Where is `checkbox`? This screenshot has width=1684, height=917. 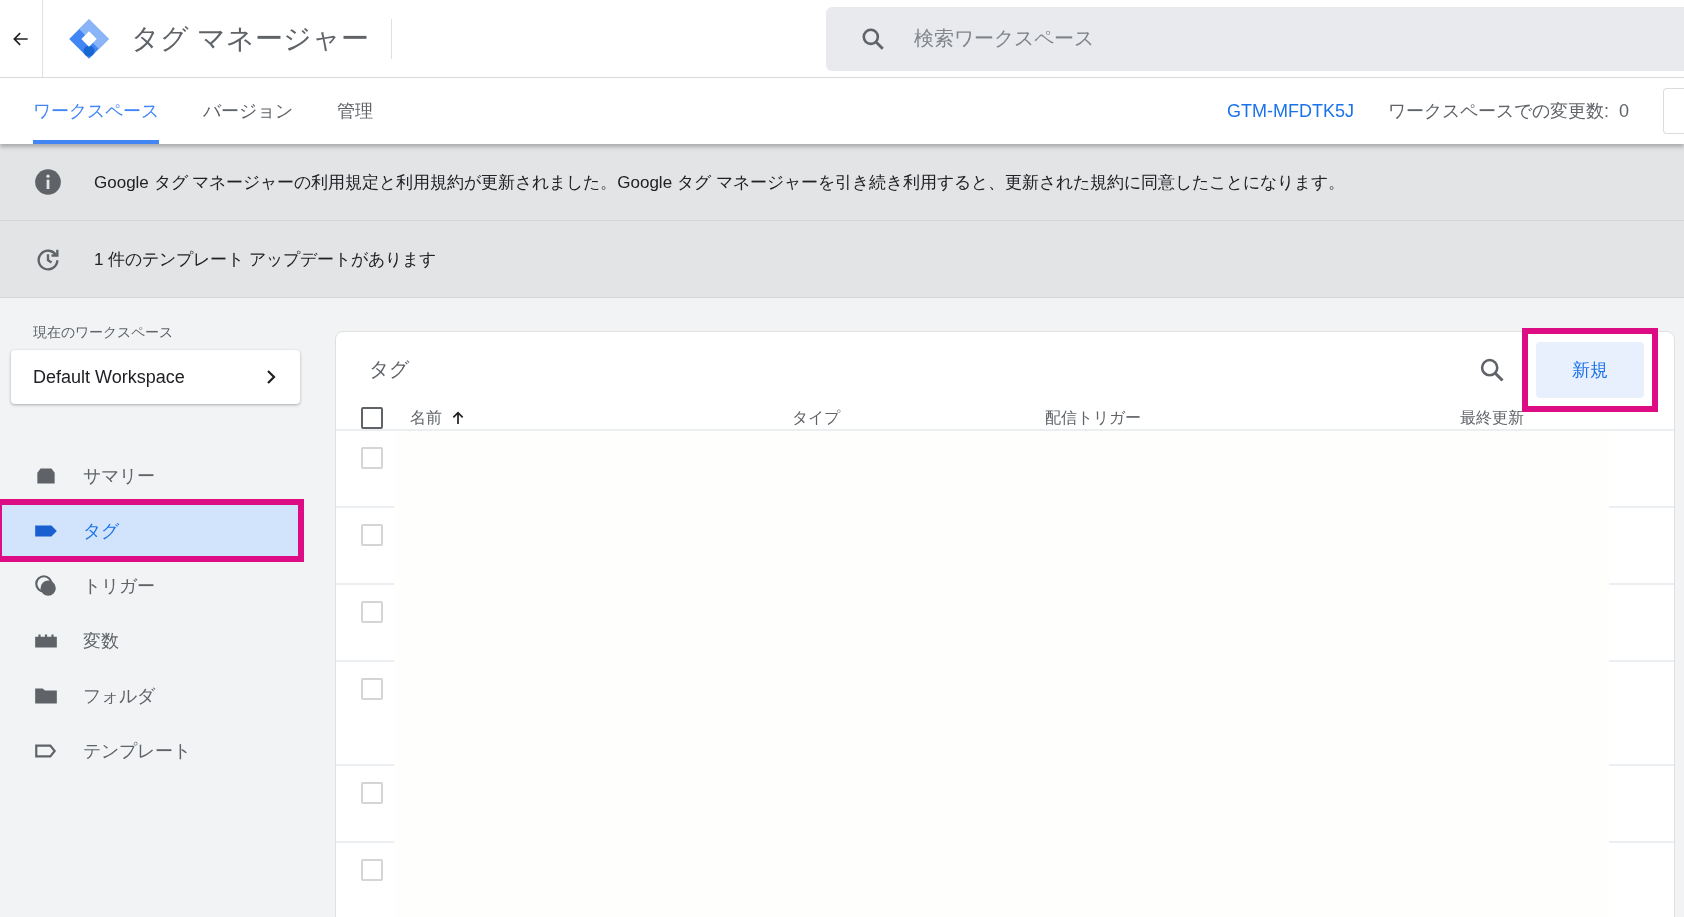
checkbox is located at coordinates (372, 418).